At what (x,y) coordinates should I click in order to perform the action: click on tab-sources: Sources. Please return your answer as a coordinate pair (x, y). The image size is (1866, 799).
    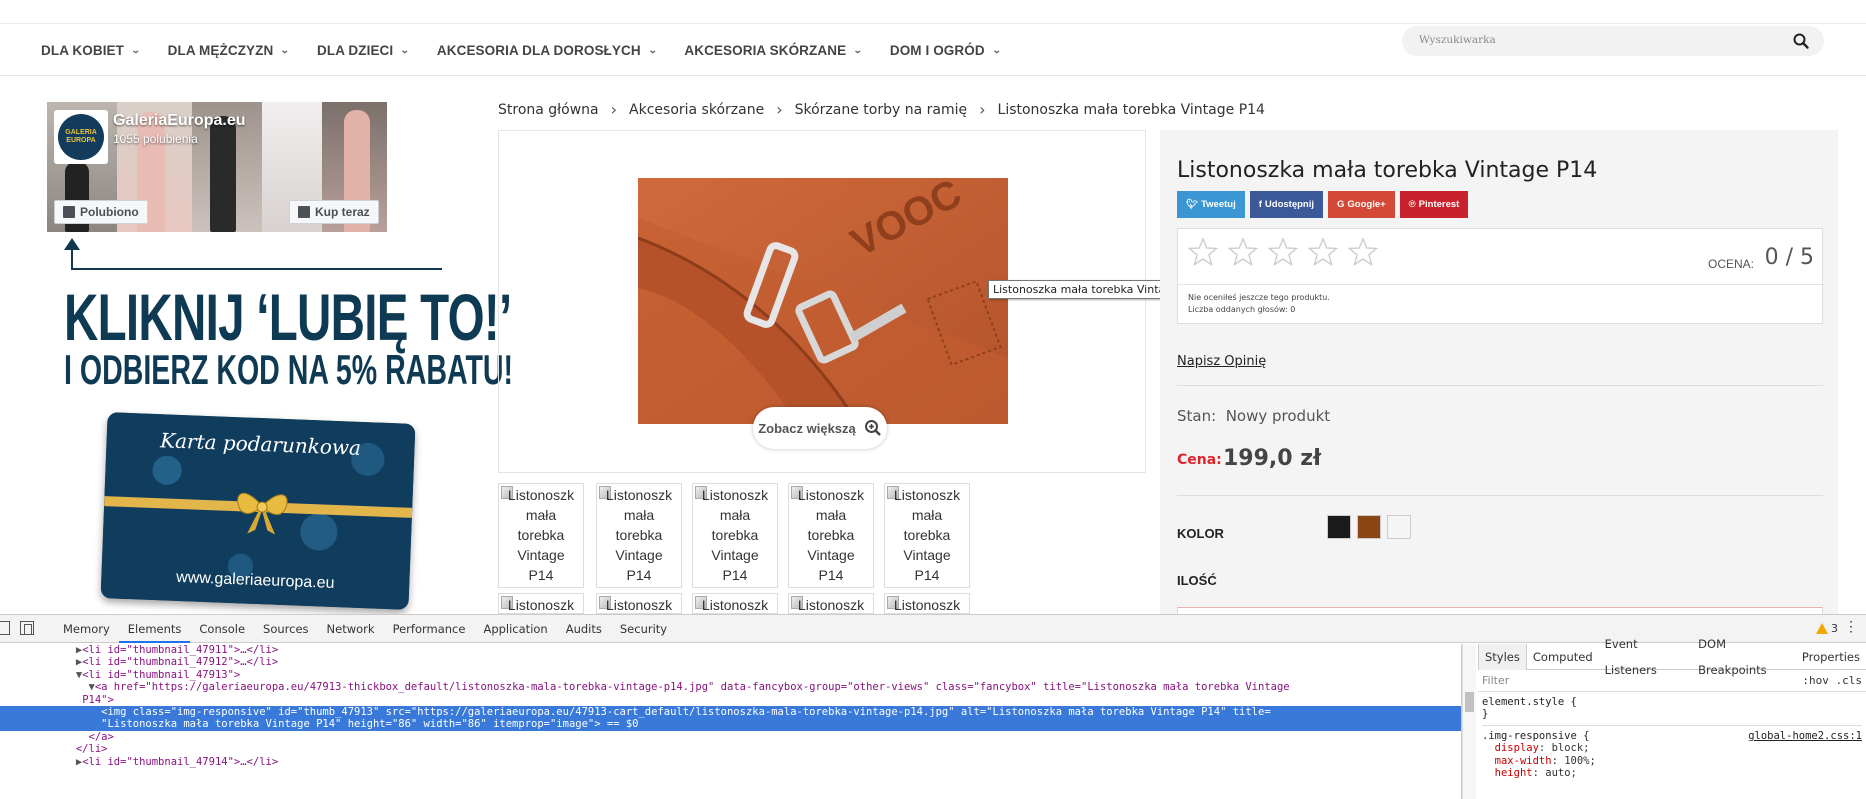
    Looking at the image, I should click on (286, 629).